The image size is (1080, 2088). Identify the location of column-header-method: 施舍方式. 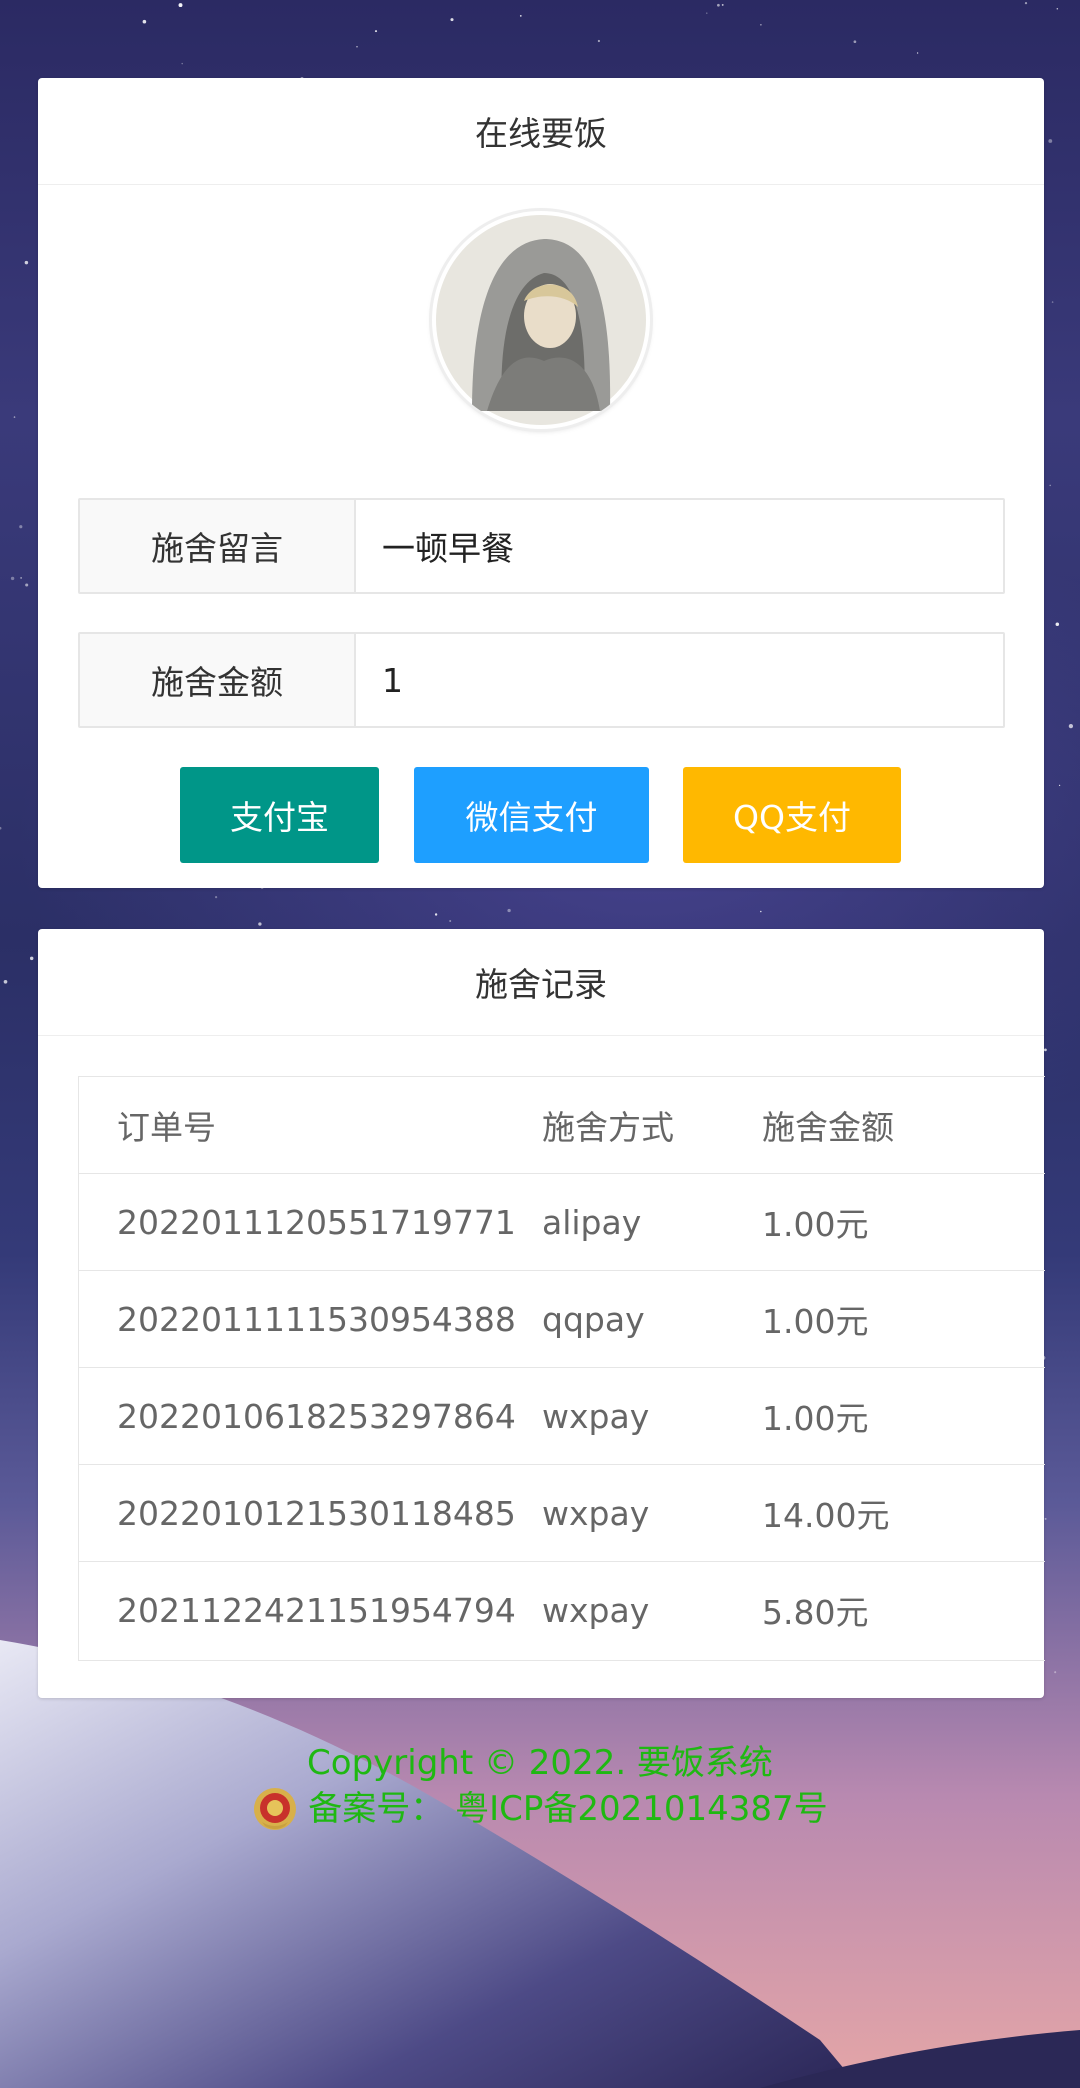
(652, 1125).